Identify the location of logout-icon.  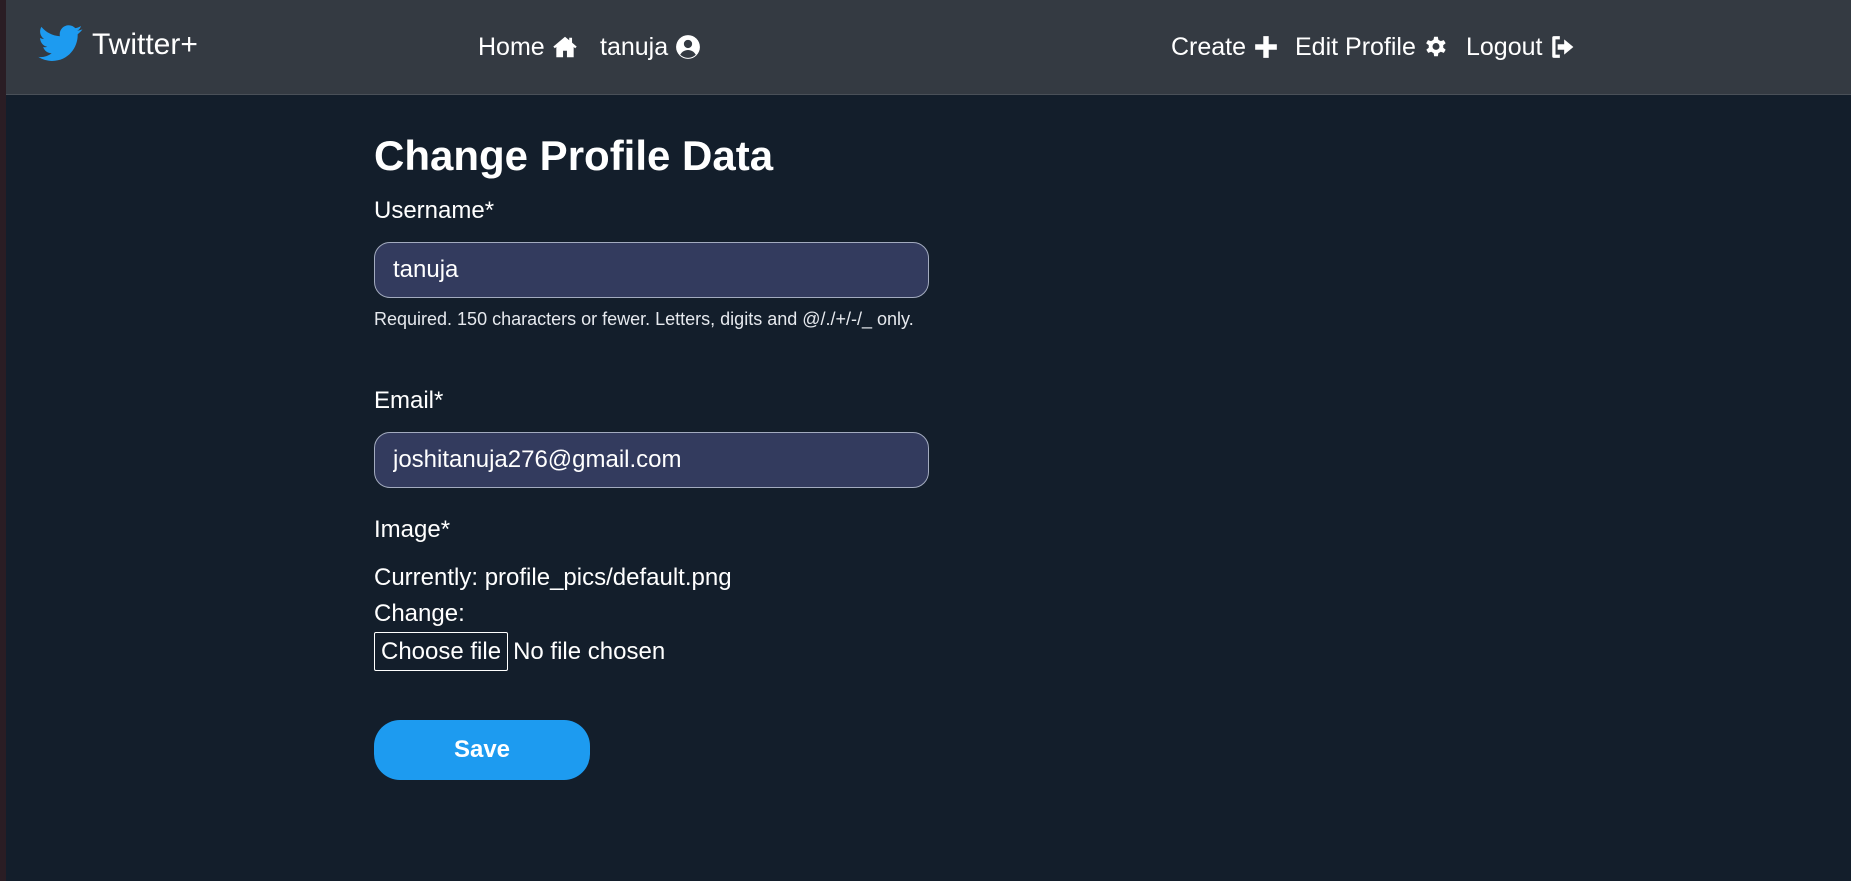
(1562, 47).